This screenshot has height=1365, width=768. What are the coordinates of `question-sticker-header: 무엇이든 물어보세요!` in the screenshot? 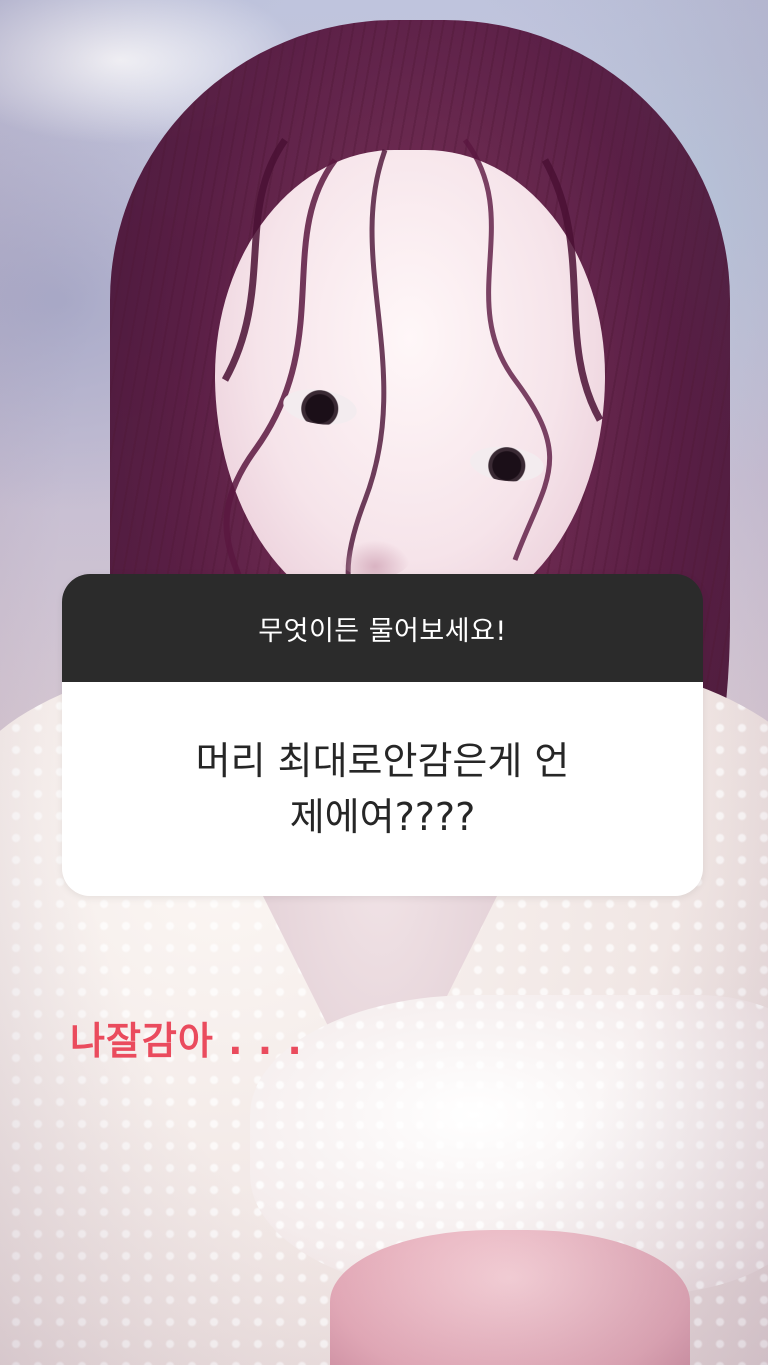 It's located at (382, 628).